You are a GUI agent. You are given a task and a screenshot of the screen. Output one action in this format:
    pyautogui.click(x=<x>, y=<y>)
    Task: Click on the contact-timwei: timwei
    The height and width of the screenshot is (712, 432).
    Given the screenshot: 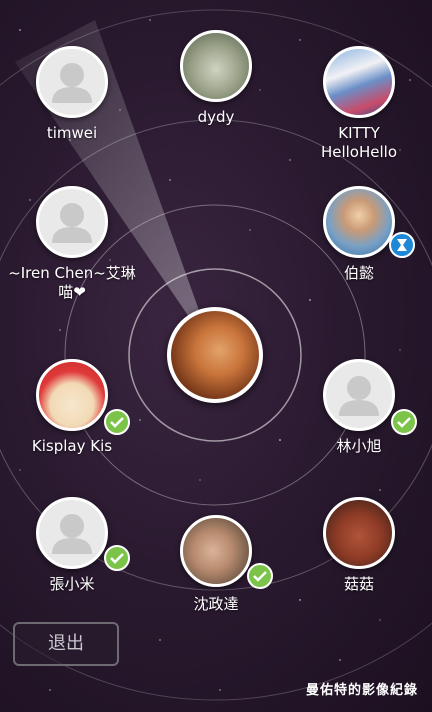 What is the action you would take?
    pyautogui.click(x=72, y=94)
    